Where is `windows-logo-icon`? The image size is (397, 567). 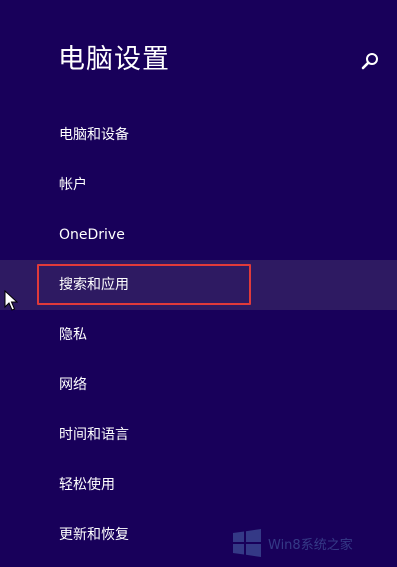
windows-logo-icon is located at coordinates (247, 543).